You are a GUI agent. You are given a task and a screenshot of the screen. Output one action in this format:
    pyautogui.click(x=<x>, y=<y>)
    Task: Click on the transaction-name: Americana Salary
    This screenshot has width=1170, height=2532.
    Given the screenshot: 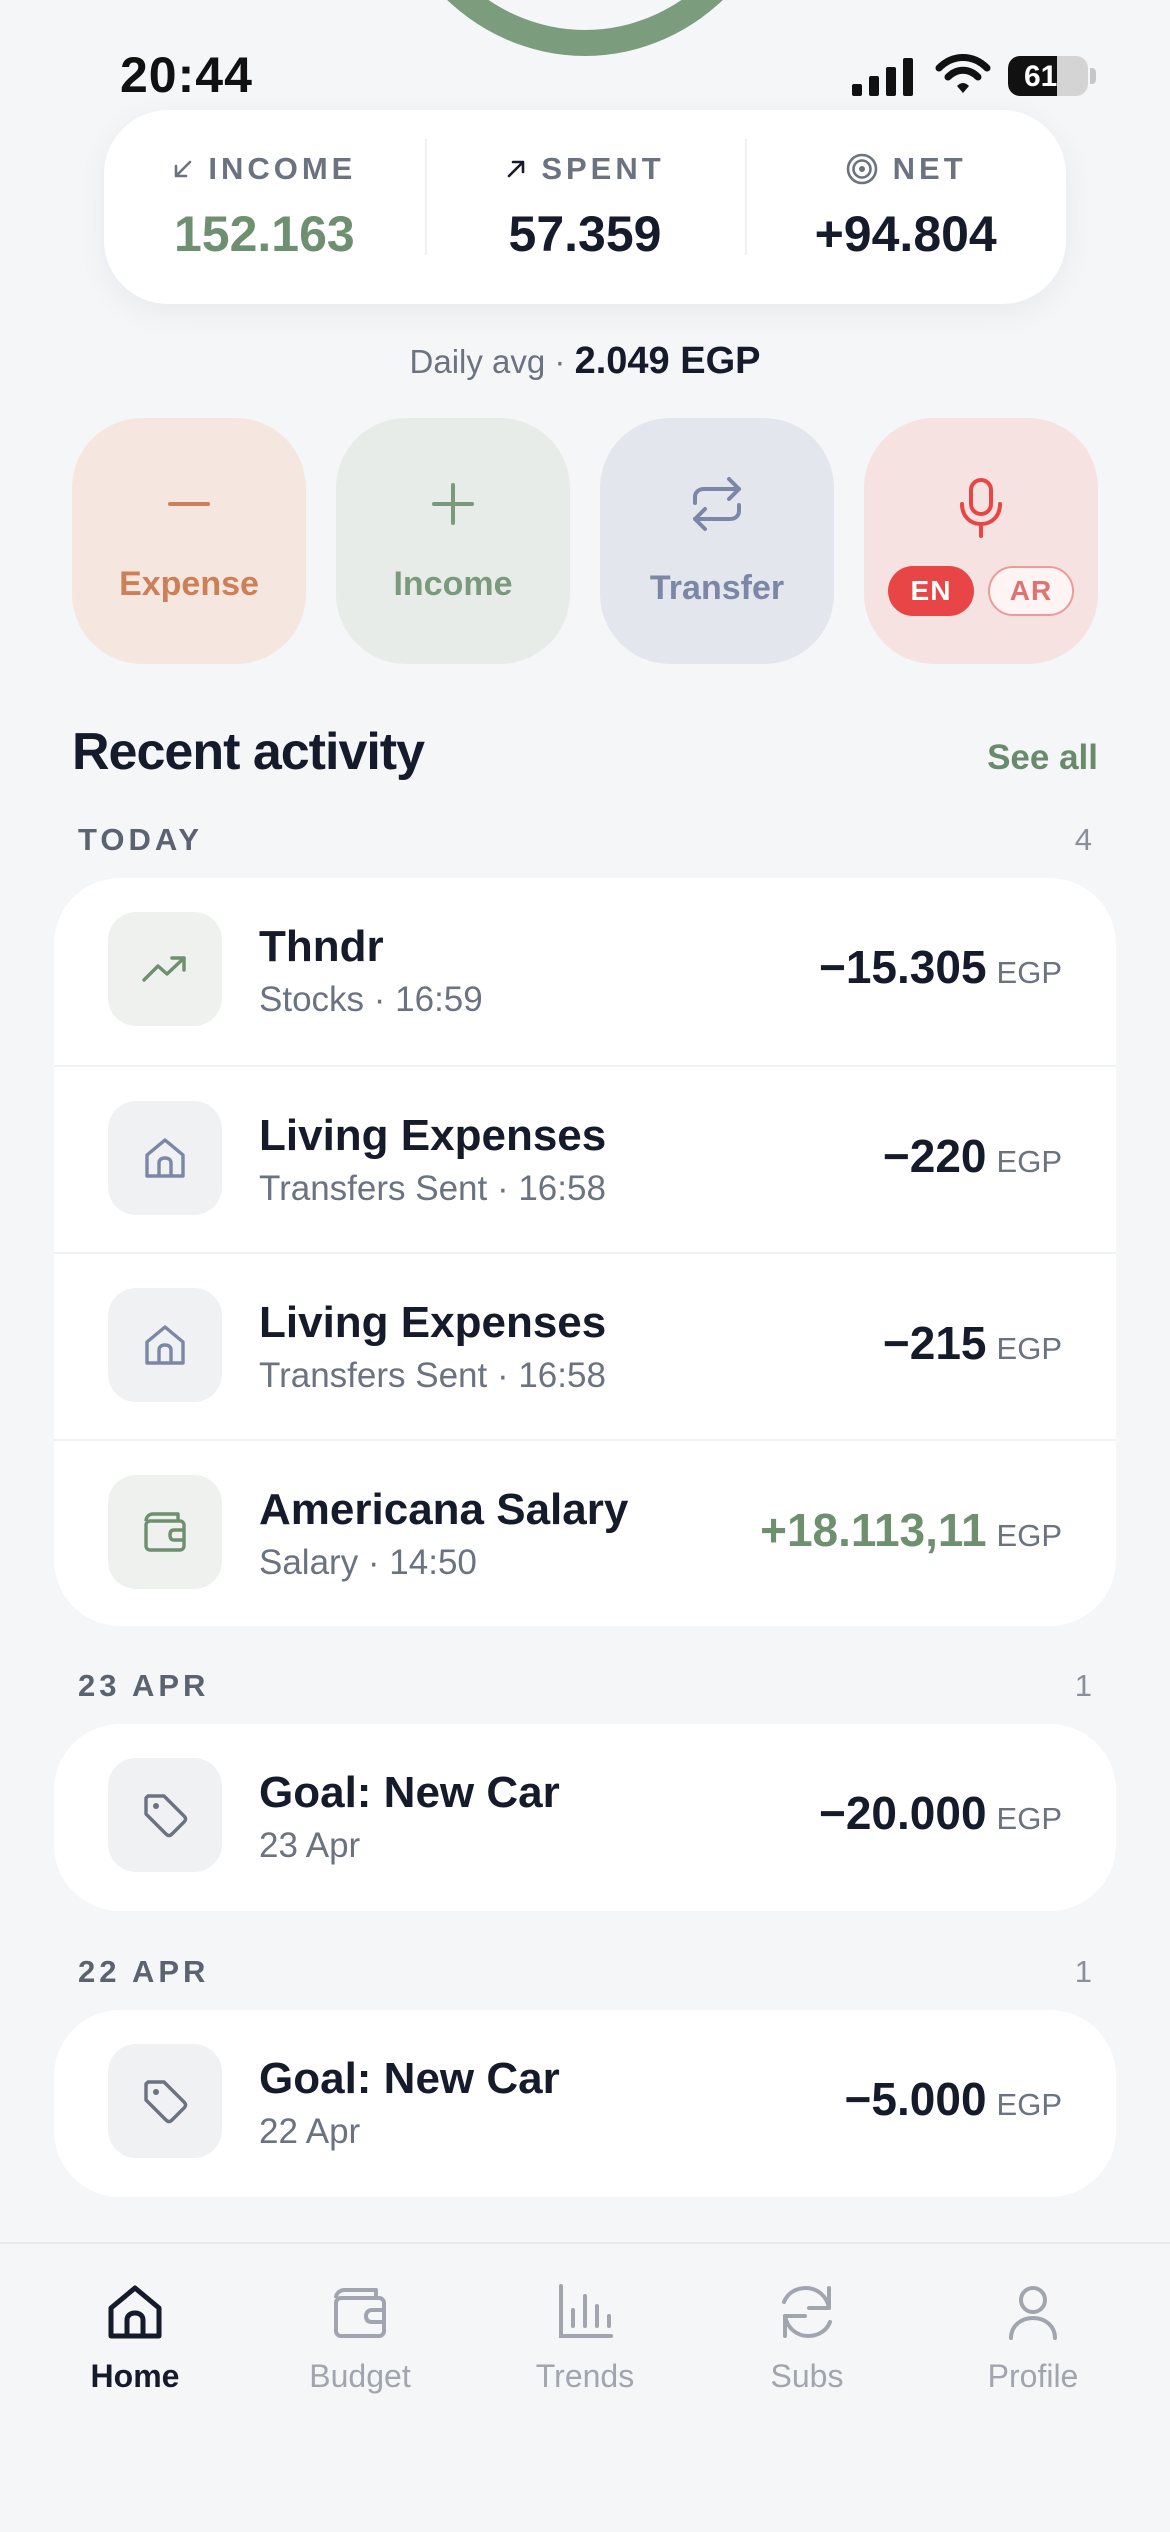 What is the action you would take?
    pyautogui.click(x=444, y=1509)
    